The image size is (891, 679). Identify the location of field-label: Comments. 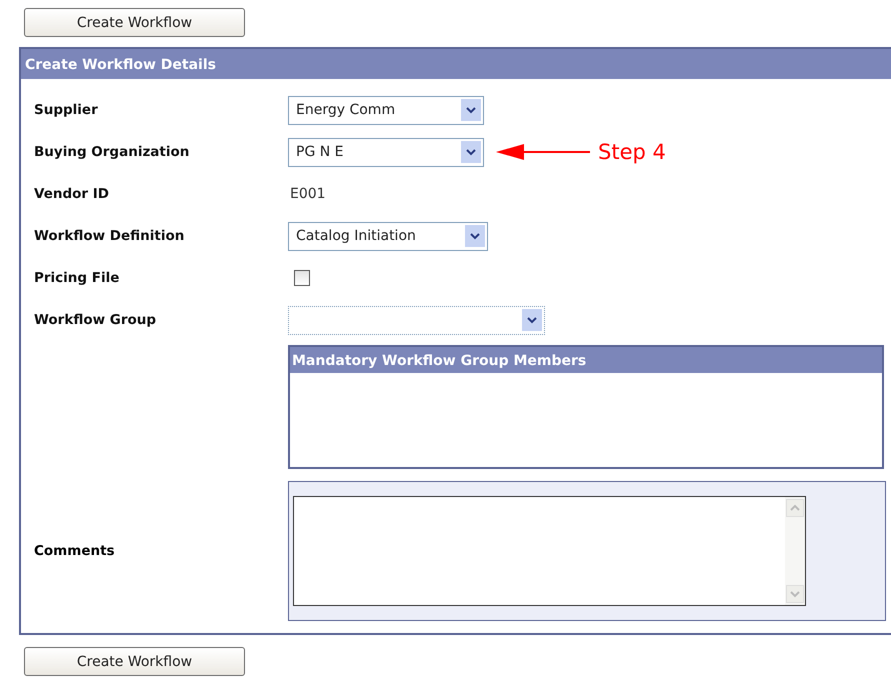
(75, 551).